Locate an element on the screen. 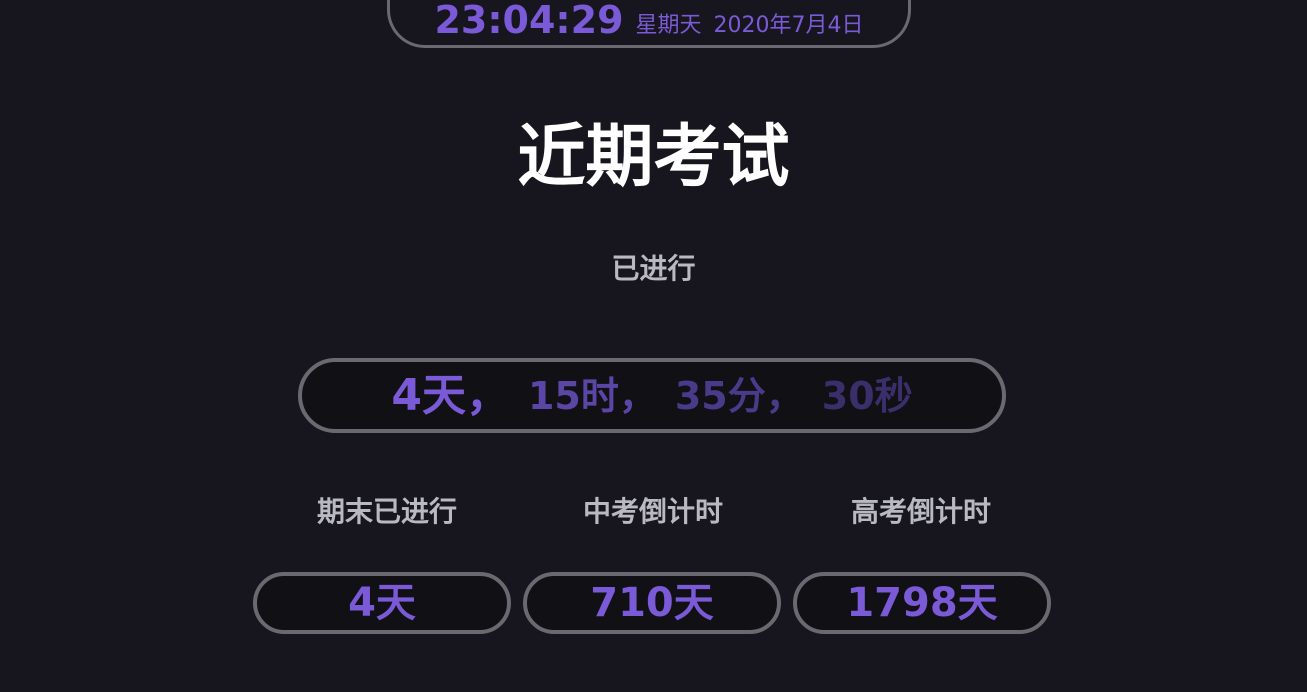 The image size is (1307, 692). card-value-gaokao: 1798天 is located at coordinates (922, 603).